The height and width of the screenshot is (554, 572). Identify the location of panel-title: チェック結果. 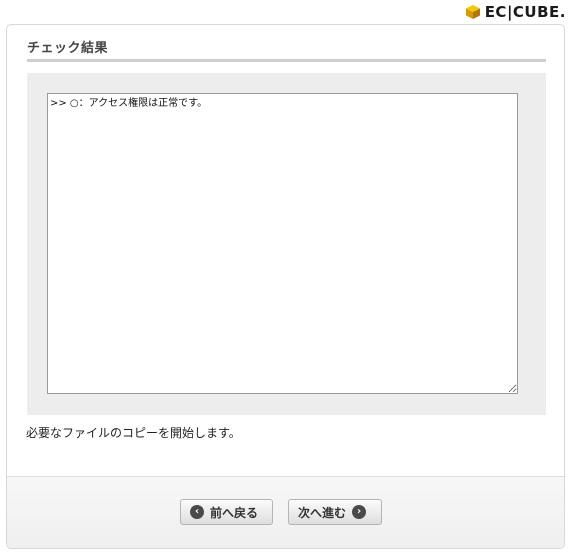
(68, 48).